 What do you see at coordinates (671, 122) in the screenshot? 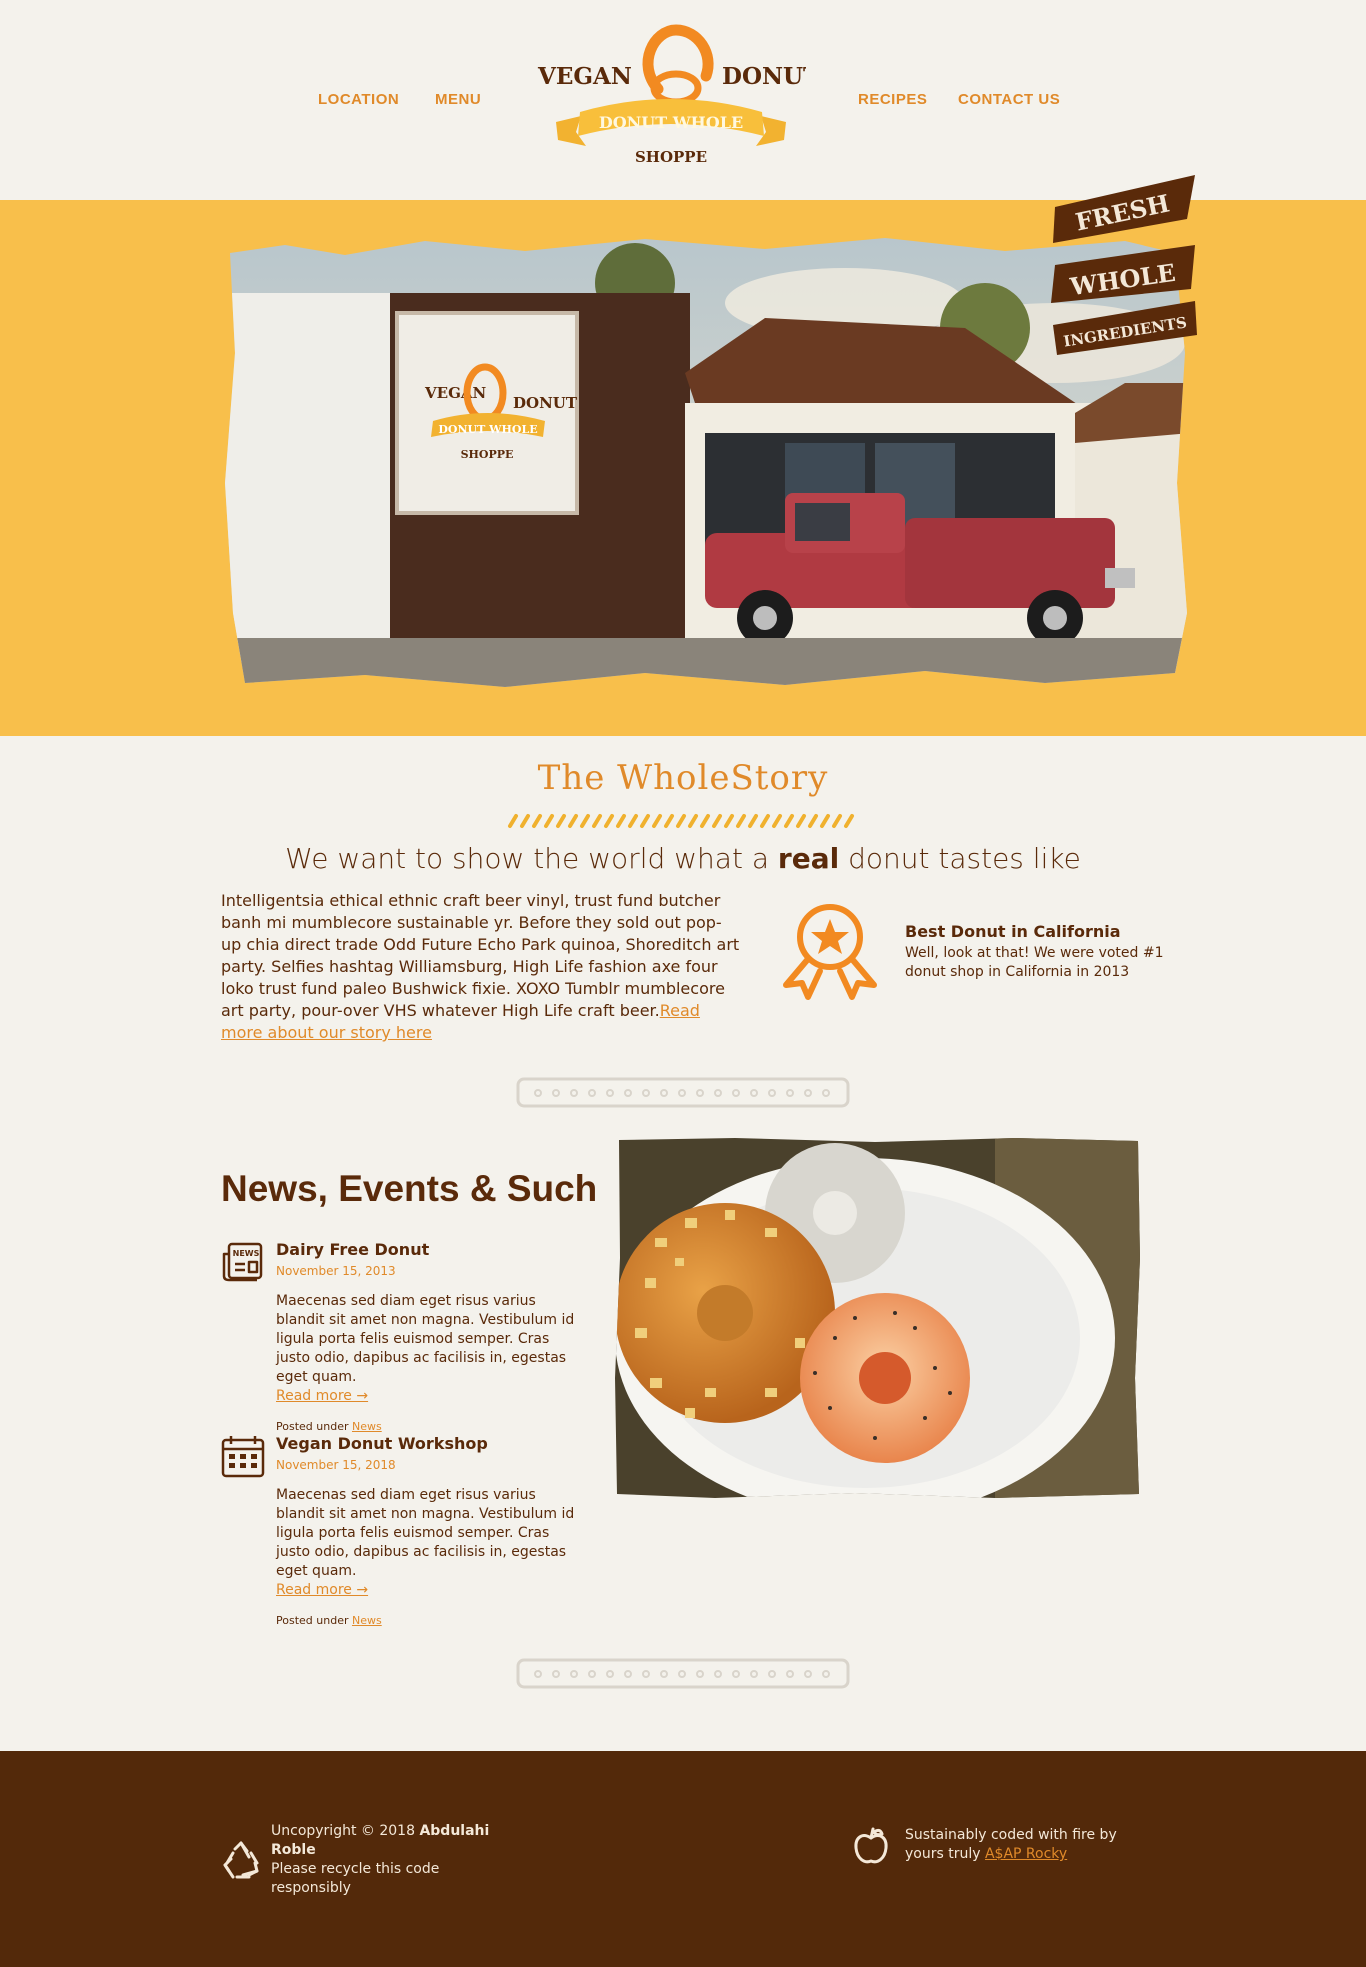
I see `logo-ribbon-text: DONUT WHOLE` at bounding box center [671, 122].